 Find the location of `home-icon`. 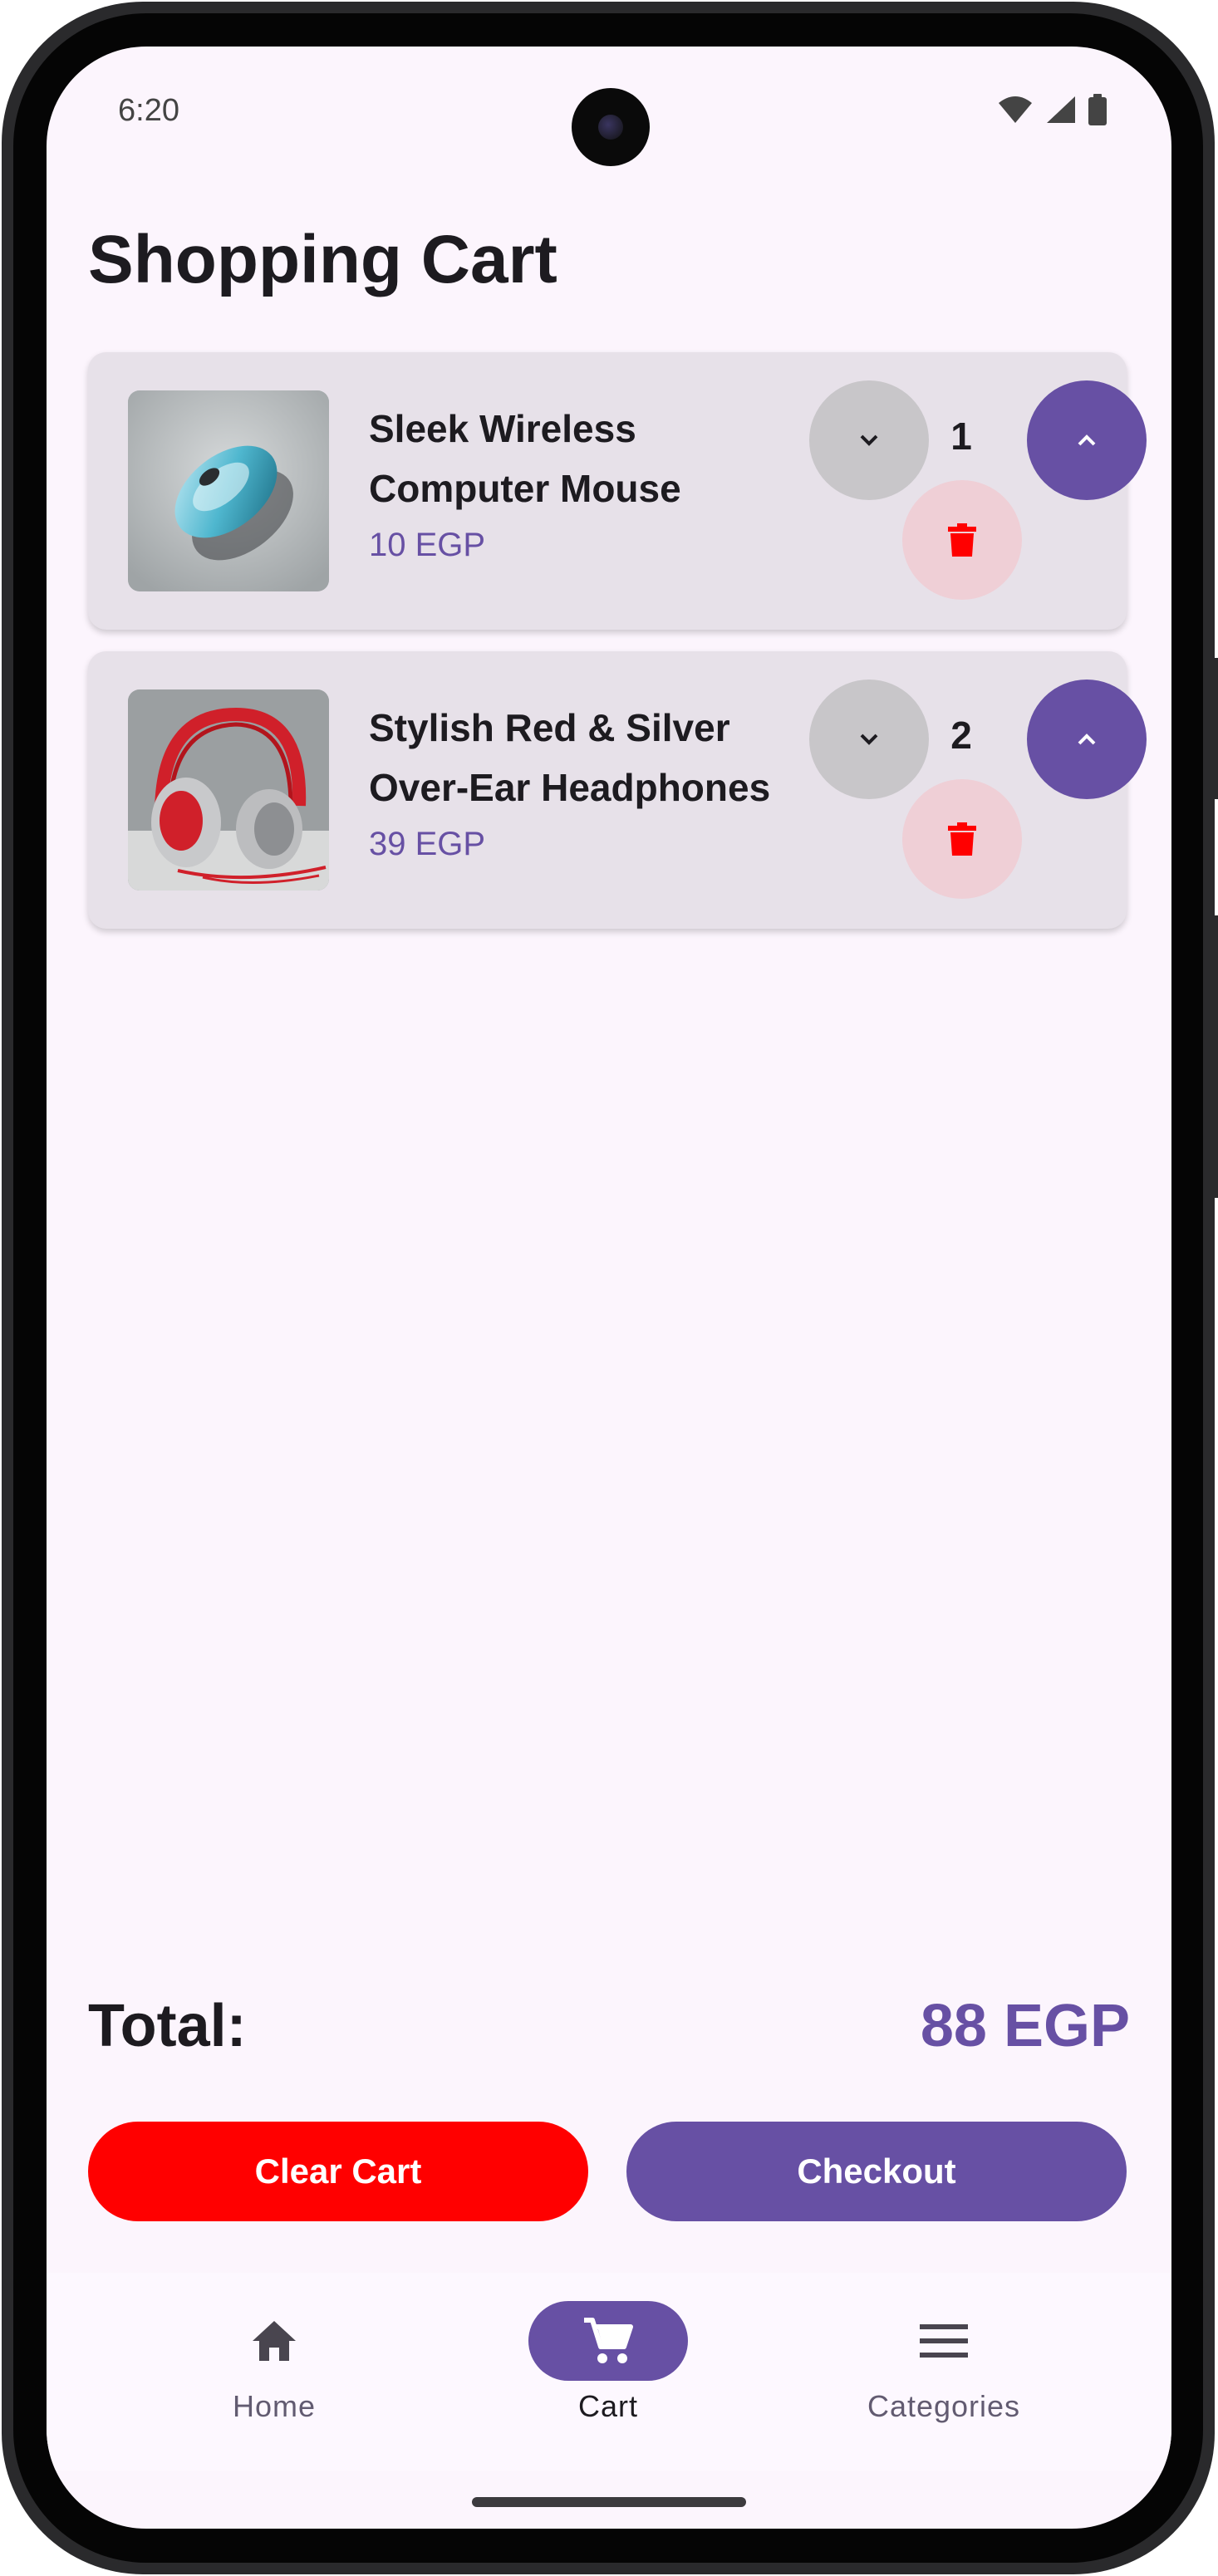

home-icon is located at coordinates (274, 2341).